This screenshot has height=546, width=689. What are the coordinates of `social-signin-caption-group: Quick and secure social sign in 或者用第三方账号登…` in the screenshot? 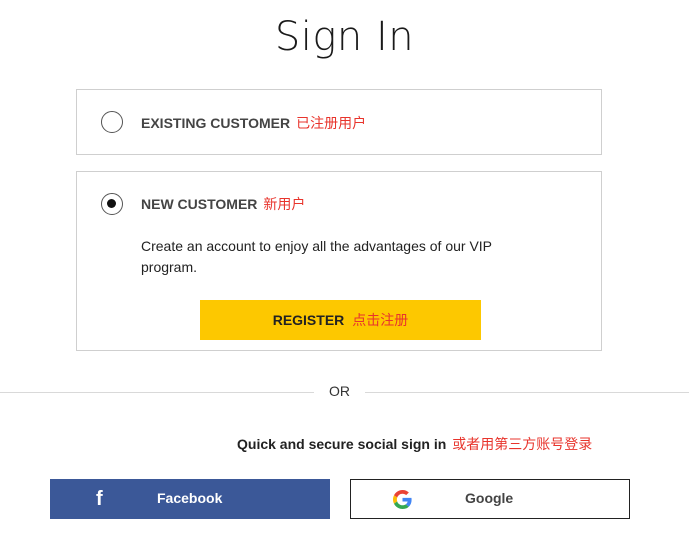 It's located at (414, 444).